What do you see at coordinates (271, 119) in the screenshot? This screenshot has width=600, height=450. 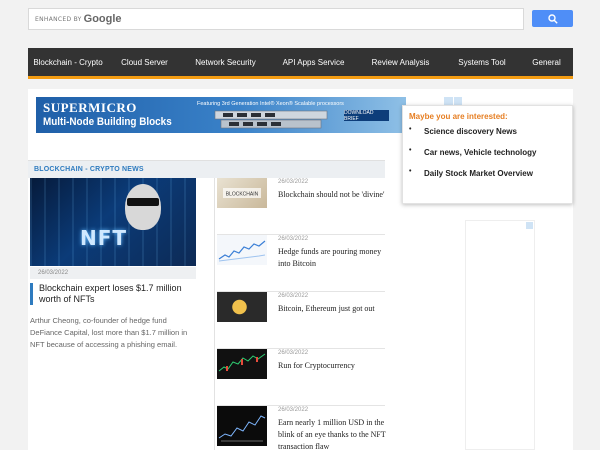 I see `server-icon` at bounding box center [271, 119].